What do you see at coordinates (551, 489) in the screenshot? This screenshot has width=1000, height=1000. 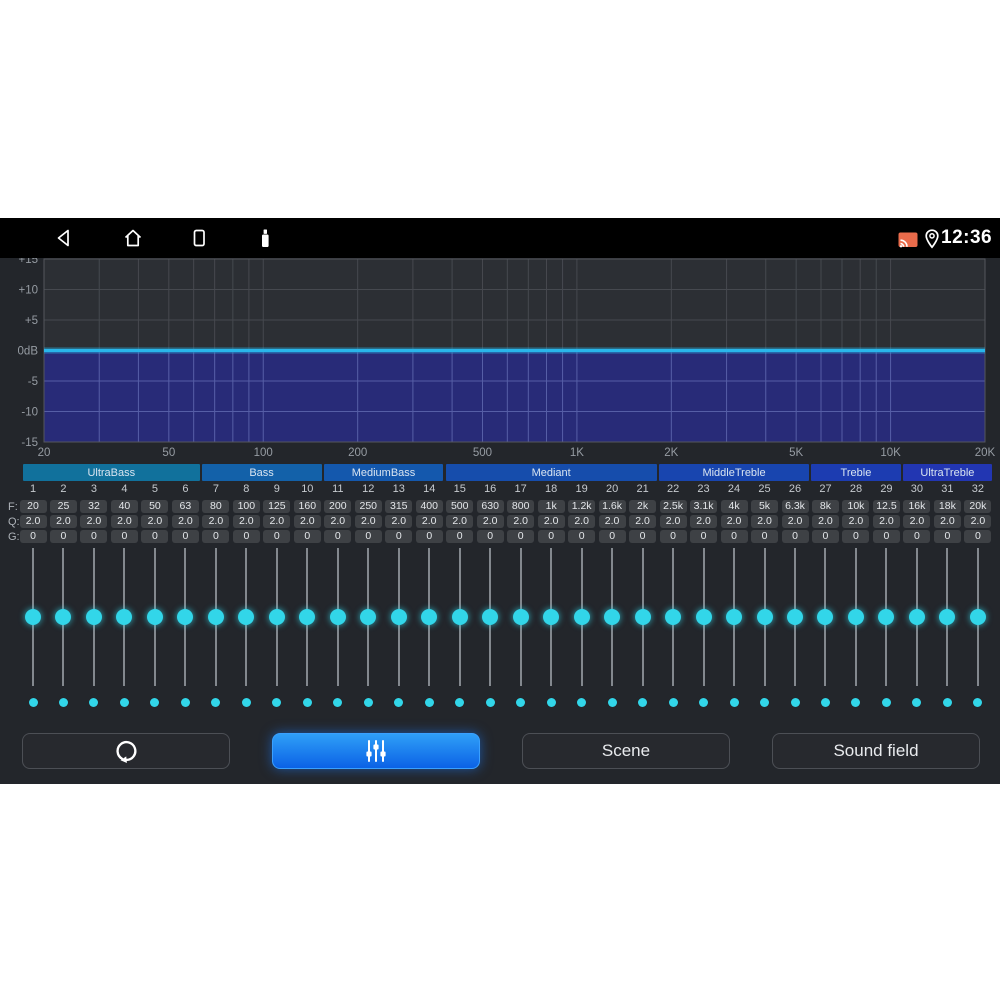 I see `band-number: 18` at bounding box center [551, 489].